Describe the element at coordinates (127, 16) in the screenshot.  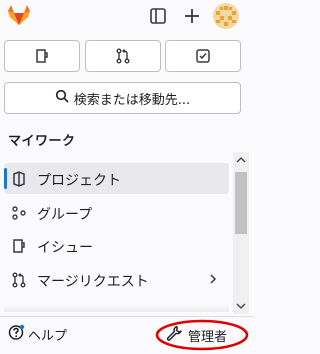
I see `sidebar-header` at that location.